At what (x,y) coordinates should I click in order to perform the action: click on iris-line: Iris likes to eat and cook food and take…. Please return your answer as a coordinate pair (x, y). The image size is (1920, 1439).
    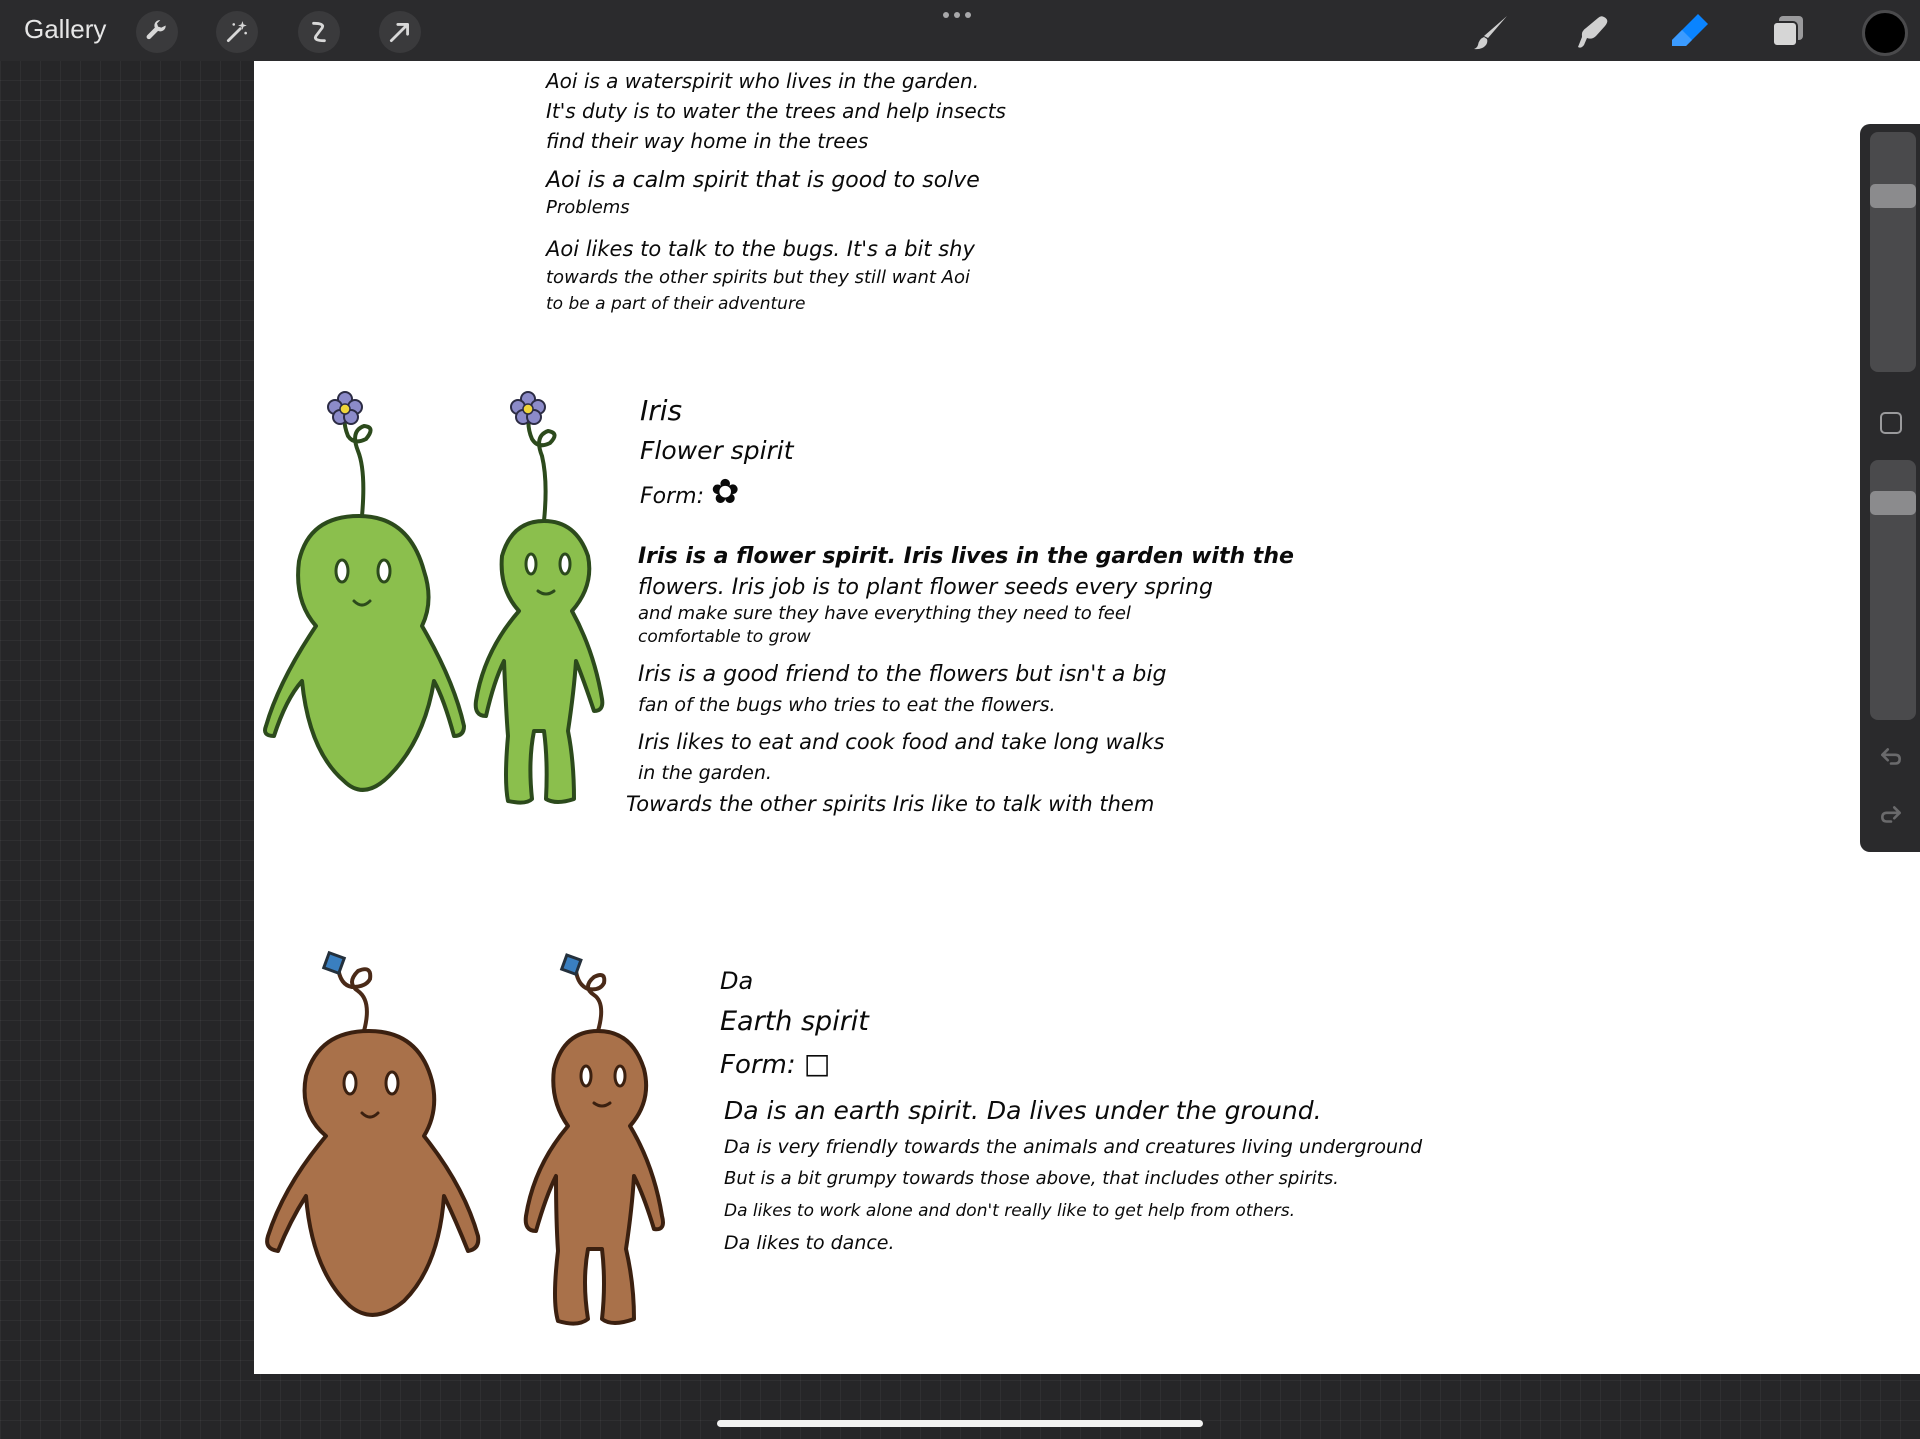
    Looking at the image, I should click on (901, 742).